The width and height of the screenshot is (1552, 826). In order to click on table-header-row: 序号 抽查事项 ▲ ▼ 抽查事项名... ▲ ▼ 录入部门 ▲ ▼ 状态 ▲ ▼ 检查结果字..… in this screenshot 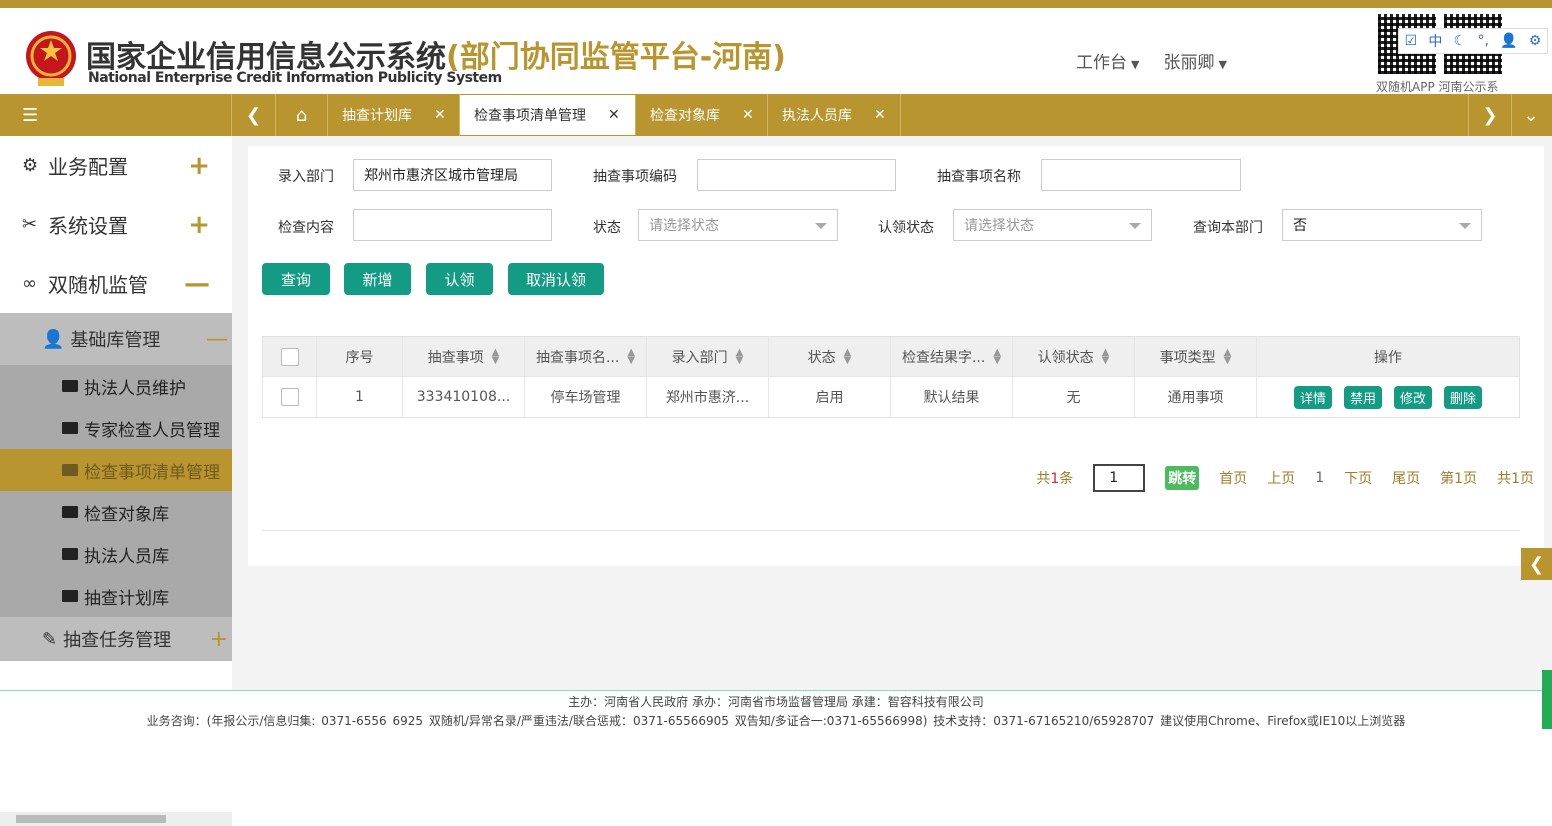, I will do `click(891, 356)`.